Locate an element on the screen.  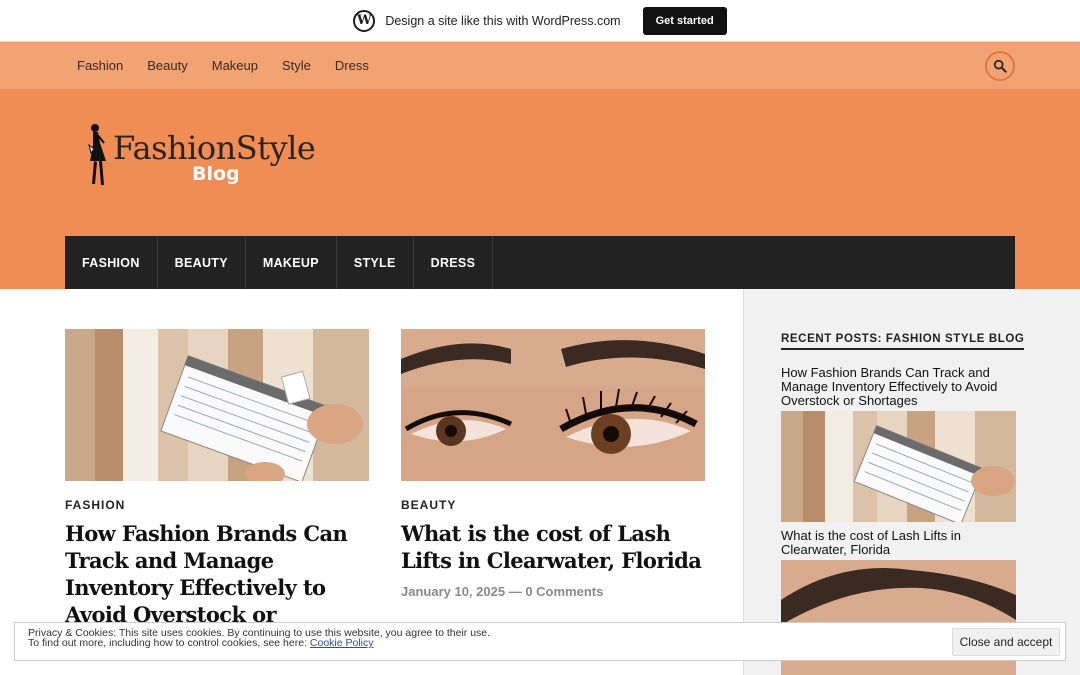
logo-brand-text: FashionStyle is located at coordinates (214, 148).